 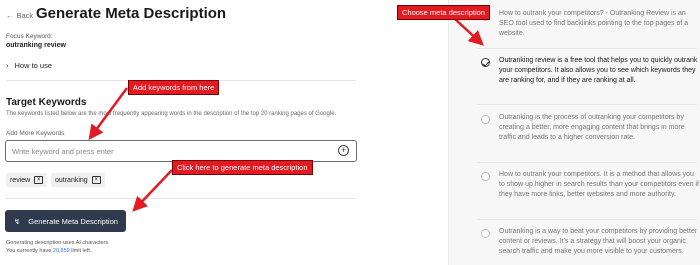 I want to click on keyword-input, so click(x=181, y=151).